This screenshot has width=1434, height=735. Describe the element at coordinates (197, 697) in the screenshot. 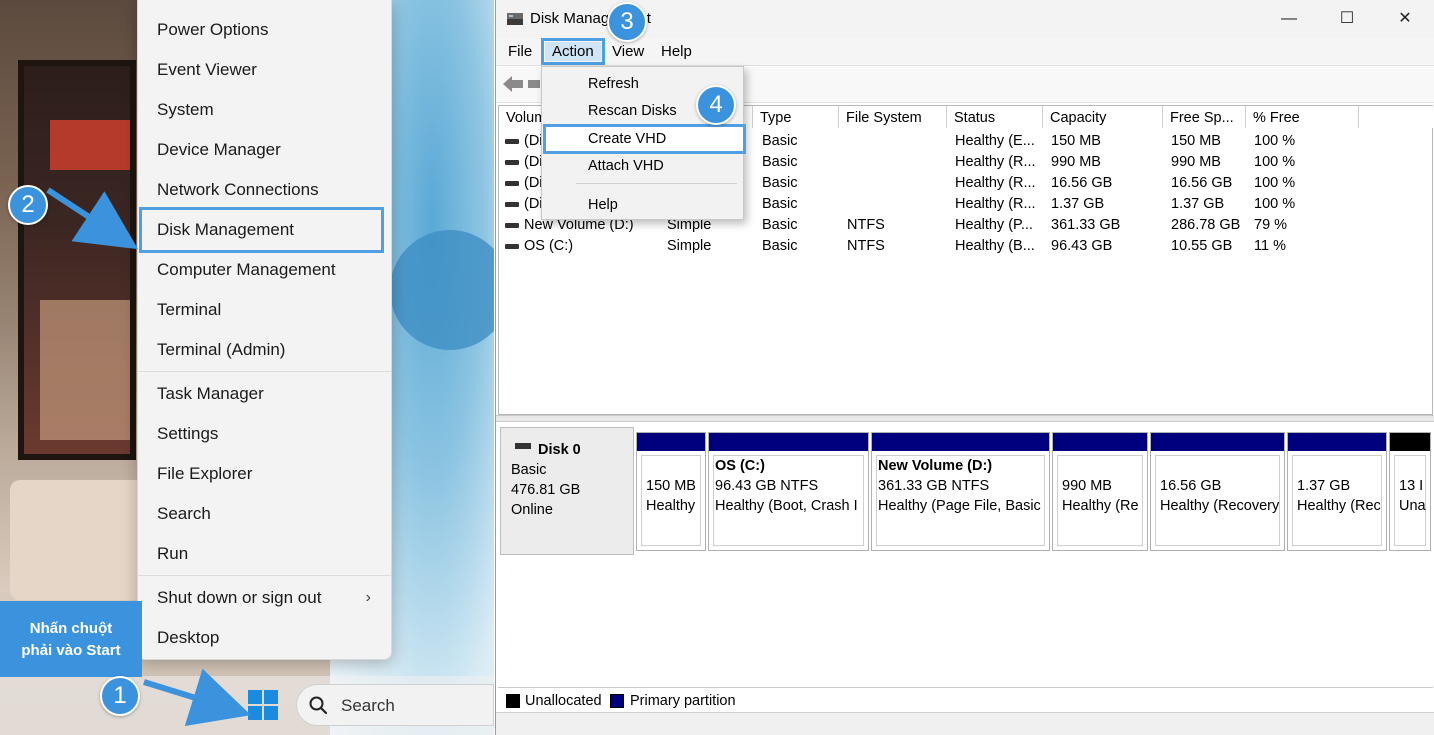

I see `arrow-to-start-button` at that location.